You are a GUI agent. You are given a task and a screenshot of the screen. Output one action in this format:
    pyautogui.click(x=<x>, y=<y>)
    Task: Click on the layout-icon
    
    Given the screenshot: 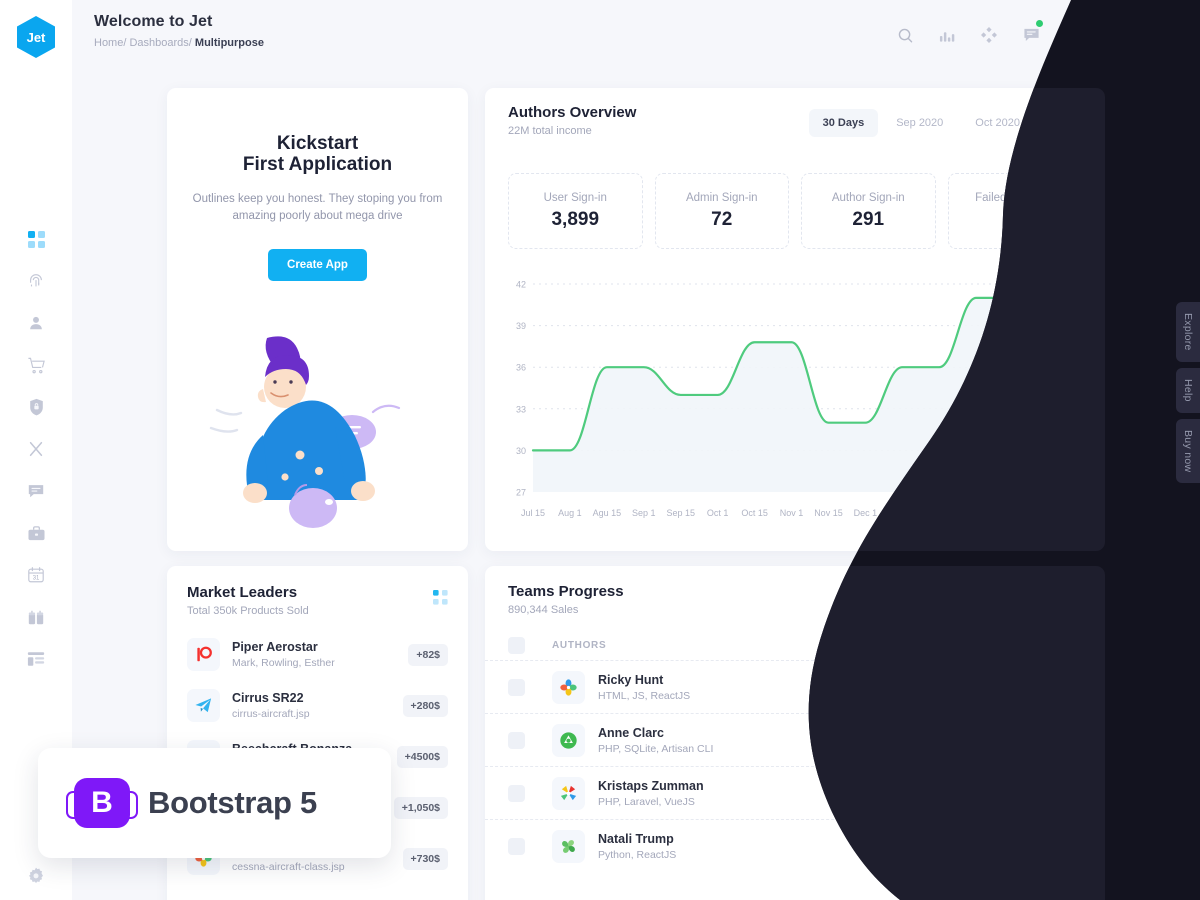 What is the action you would take?
    pyautogui.click(x=36, y=659)
    